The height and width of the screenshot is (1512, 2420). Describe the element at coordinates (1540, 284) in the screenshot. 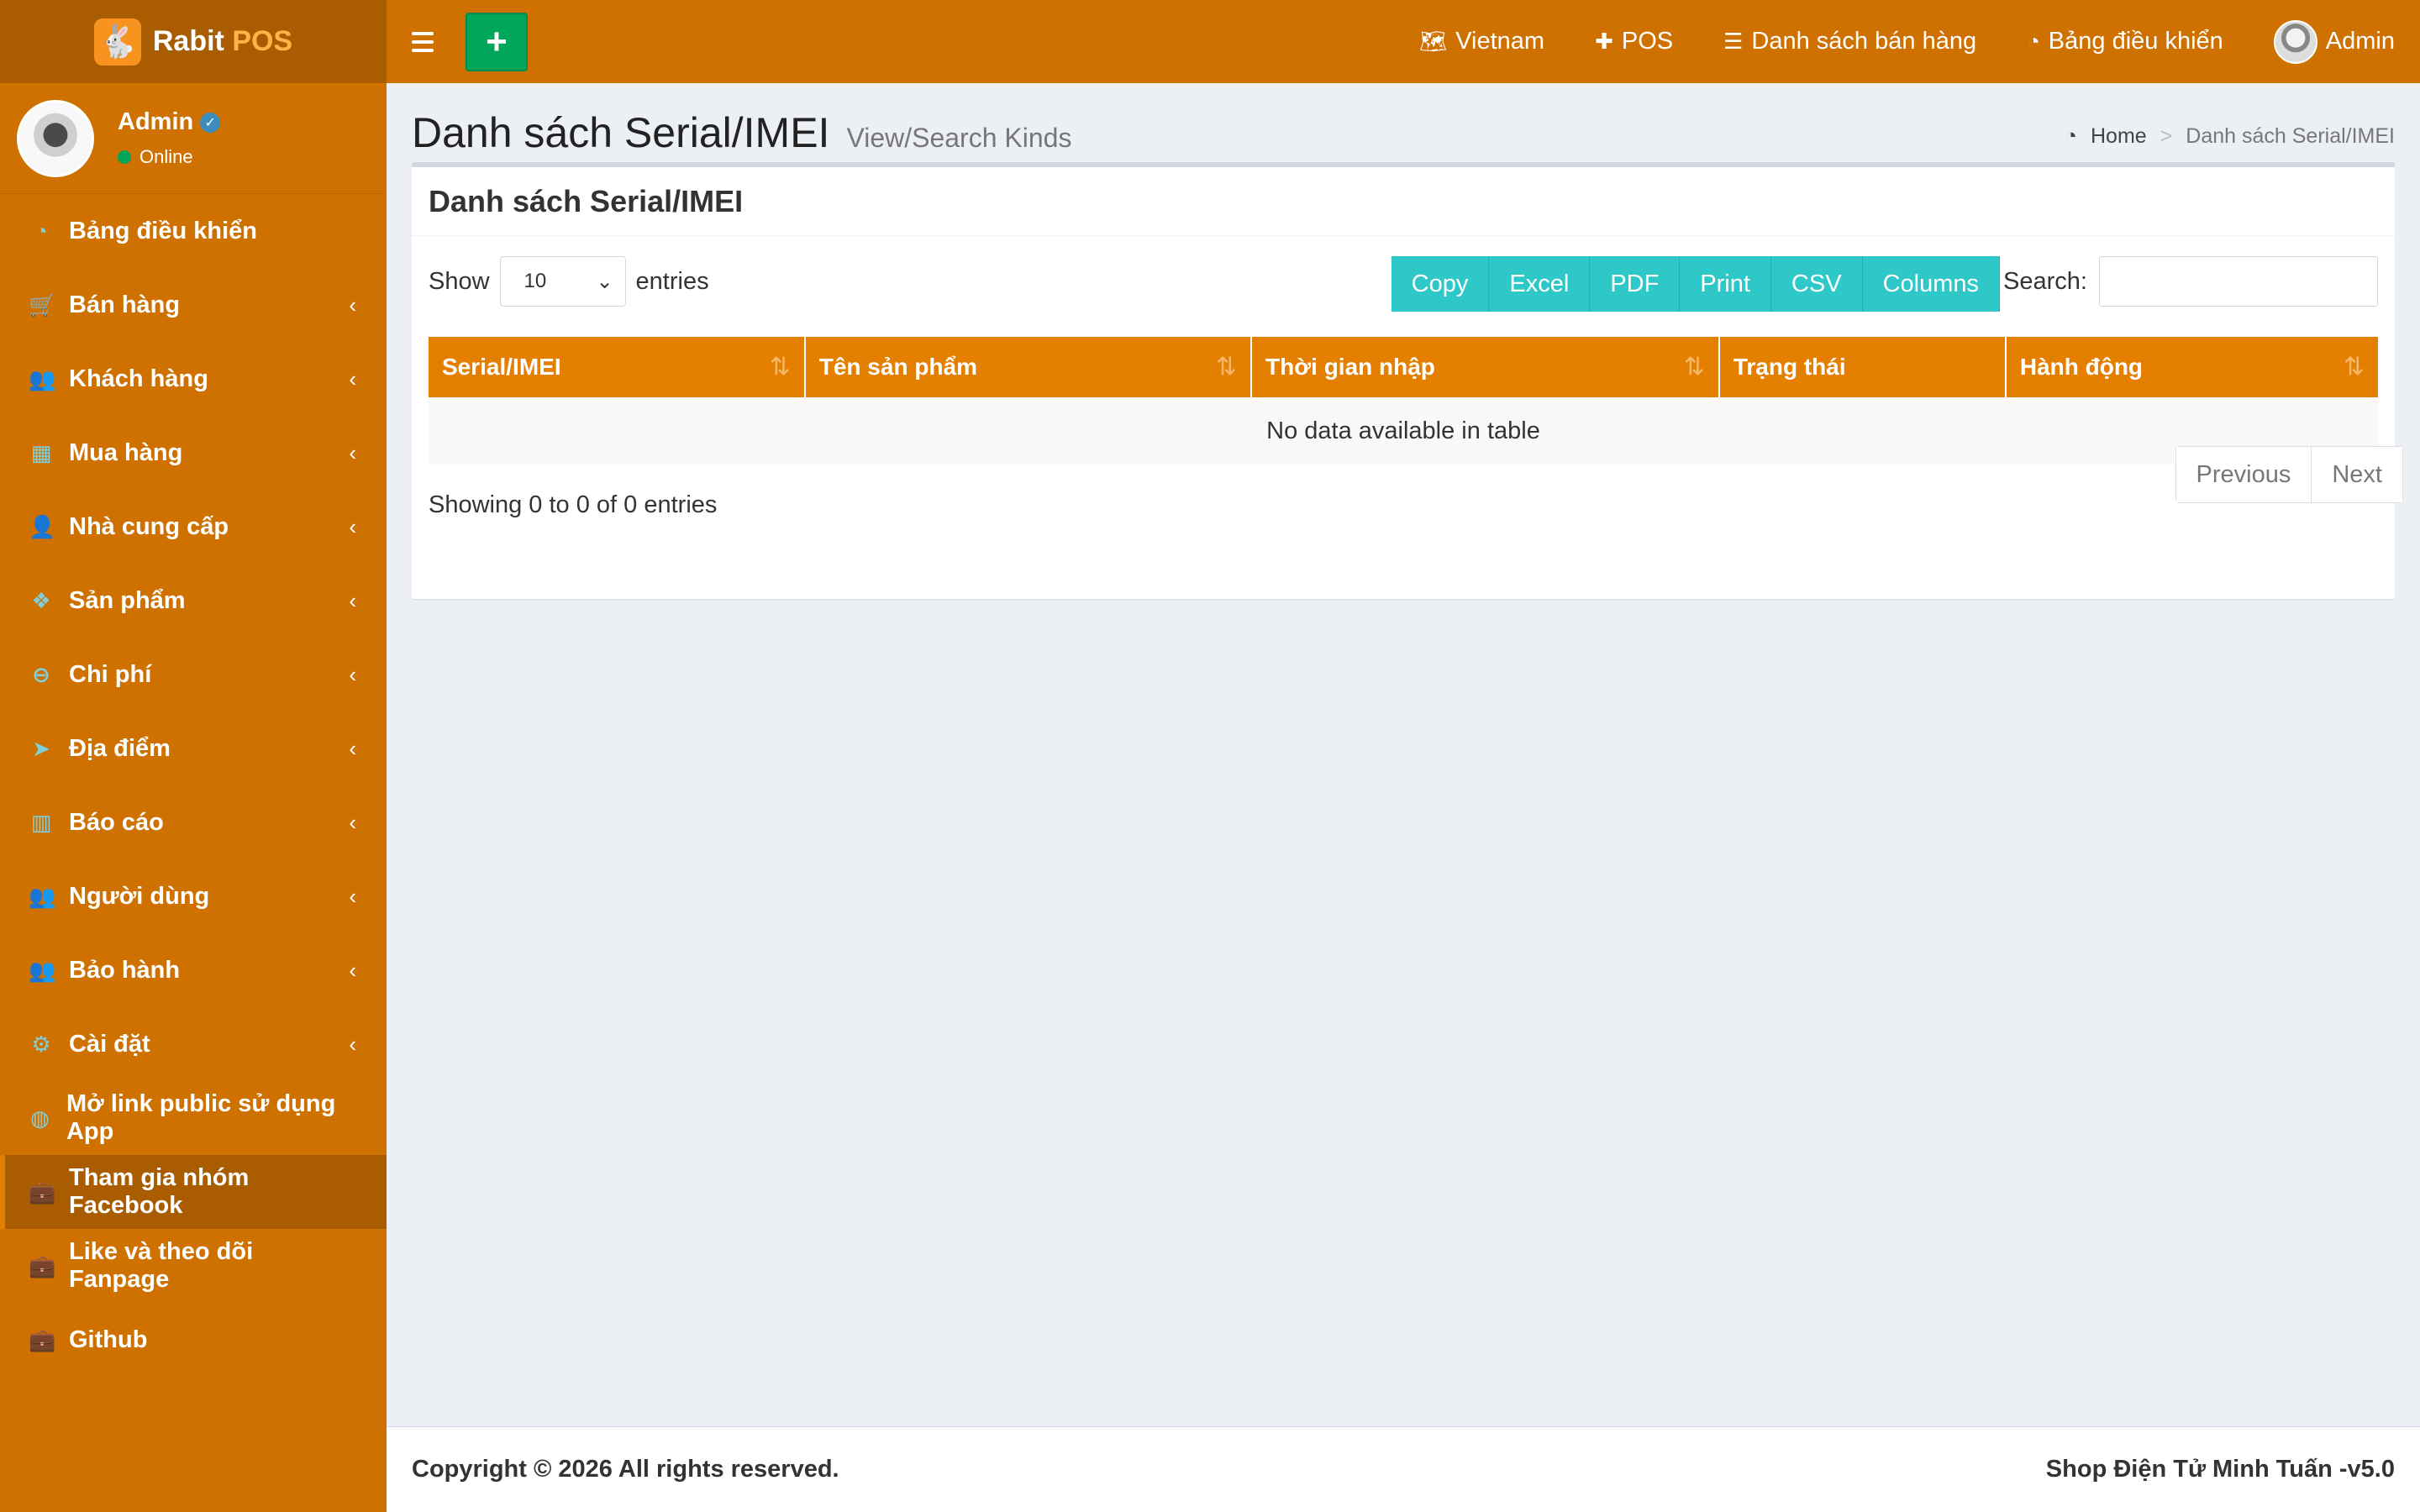

I see `excel-button: Excel` at that location.